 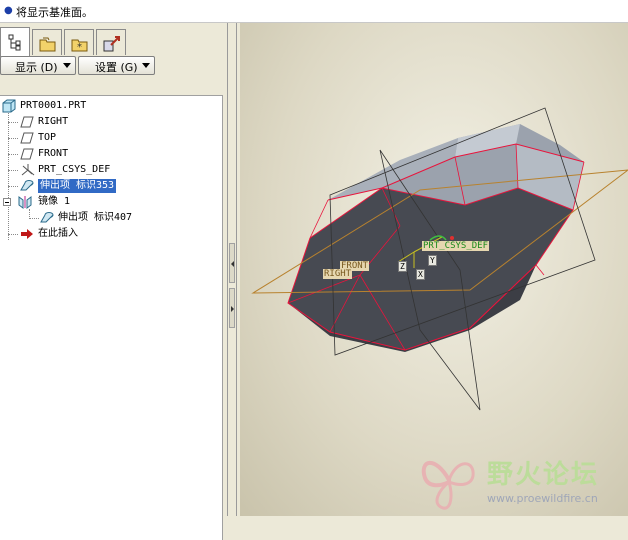 I want to click on watermark-url: www.proewildfire.cn, so click(x=542, y=498).